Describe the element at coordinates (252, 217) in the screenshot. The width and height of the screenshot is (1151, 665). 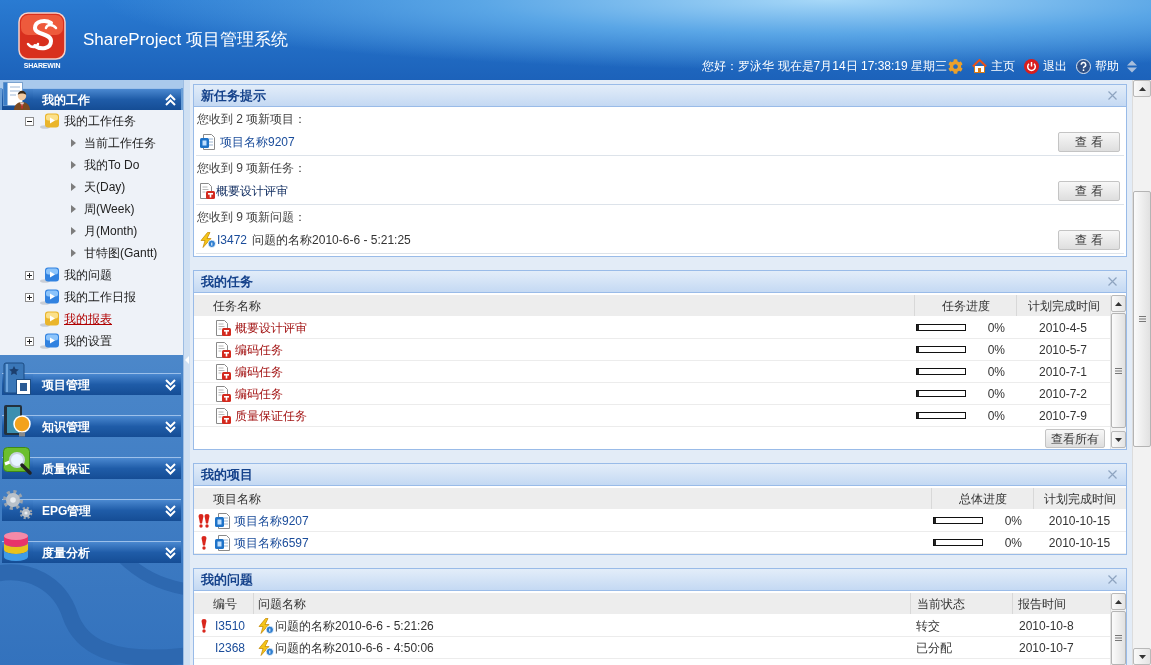
I see `notice-text: 您收到 9 项新问题：` at that location.